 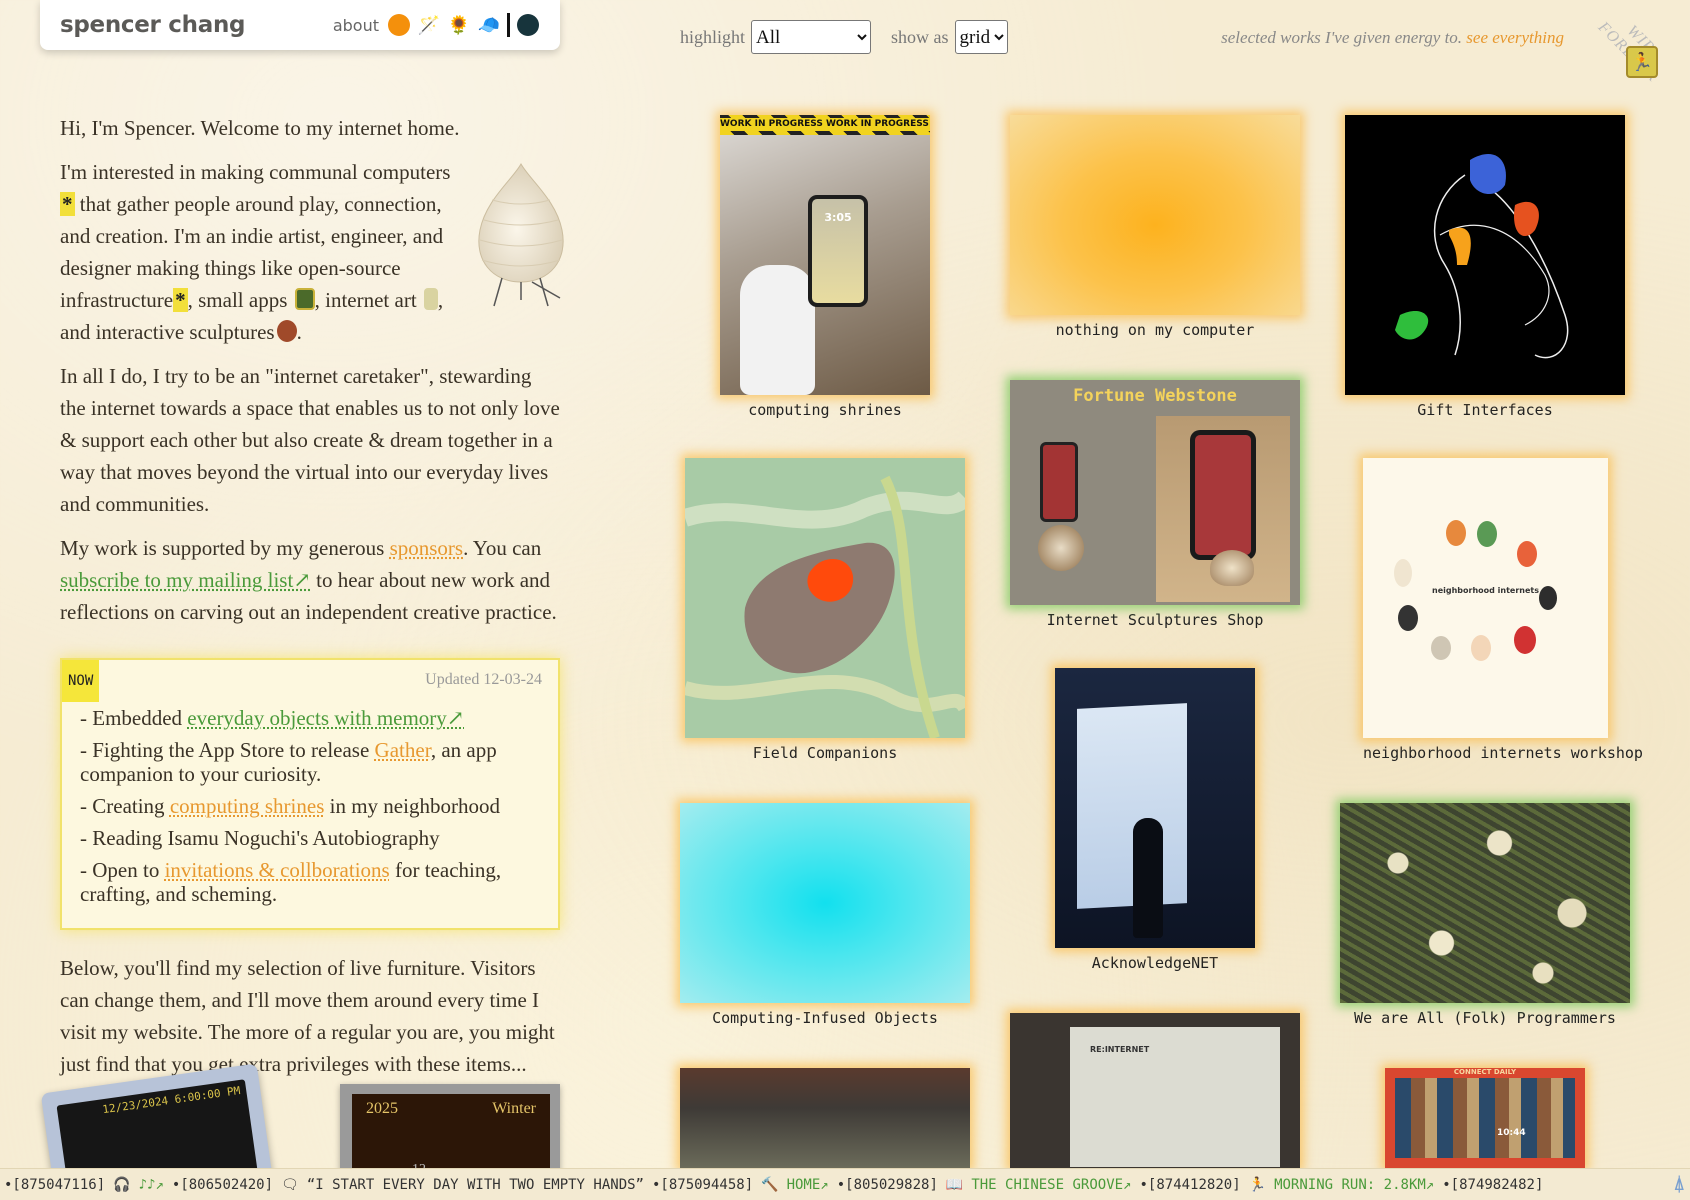 I want to click on wip-corner: WIPFOREVER 🏃, so click(x=1630, y=60).